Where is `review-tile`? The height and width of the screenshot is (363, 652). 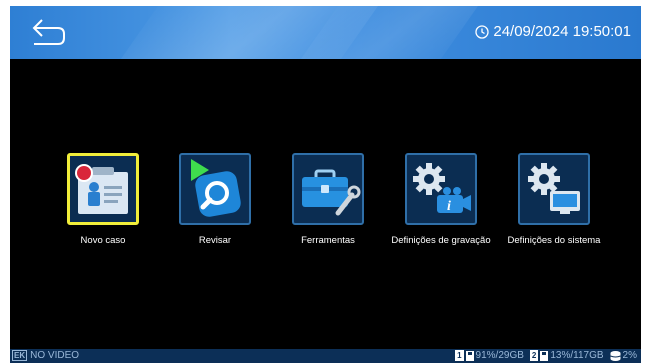
review-tile is located at coordinates (215, 189).